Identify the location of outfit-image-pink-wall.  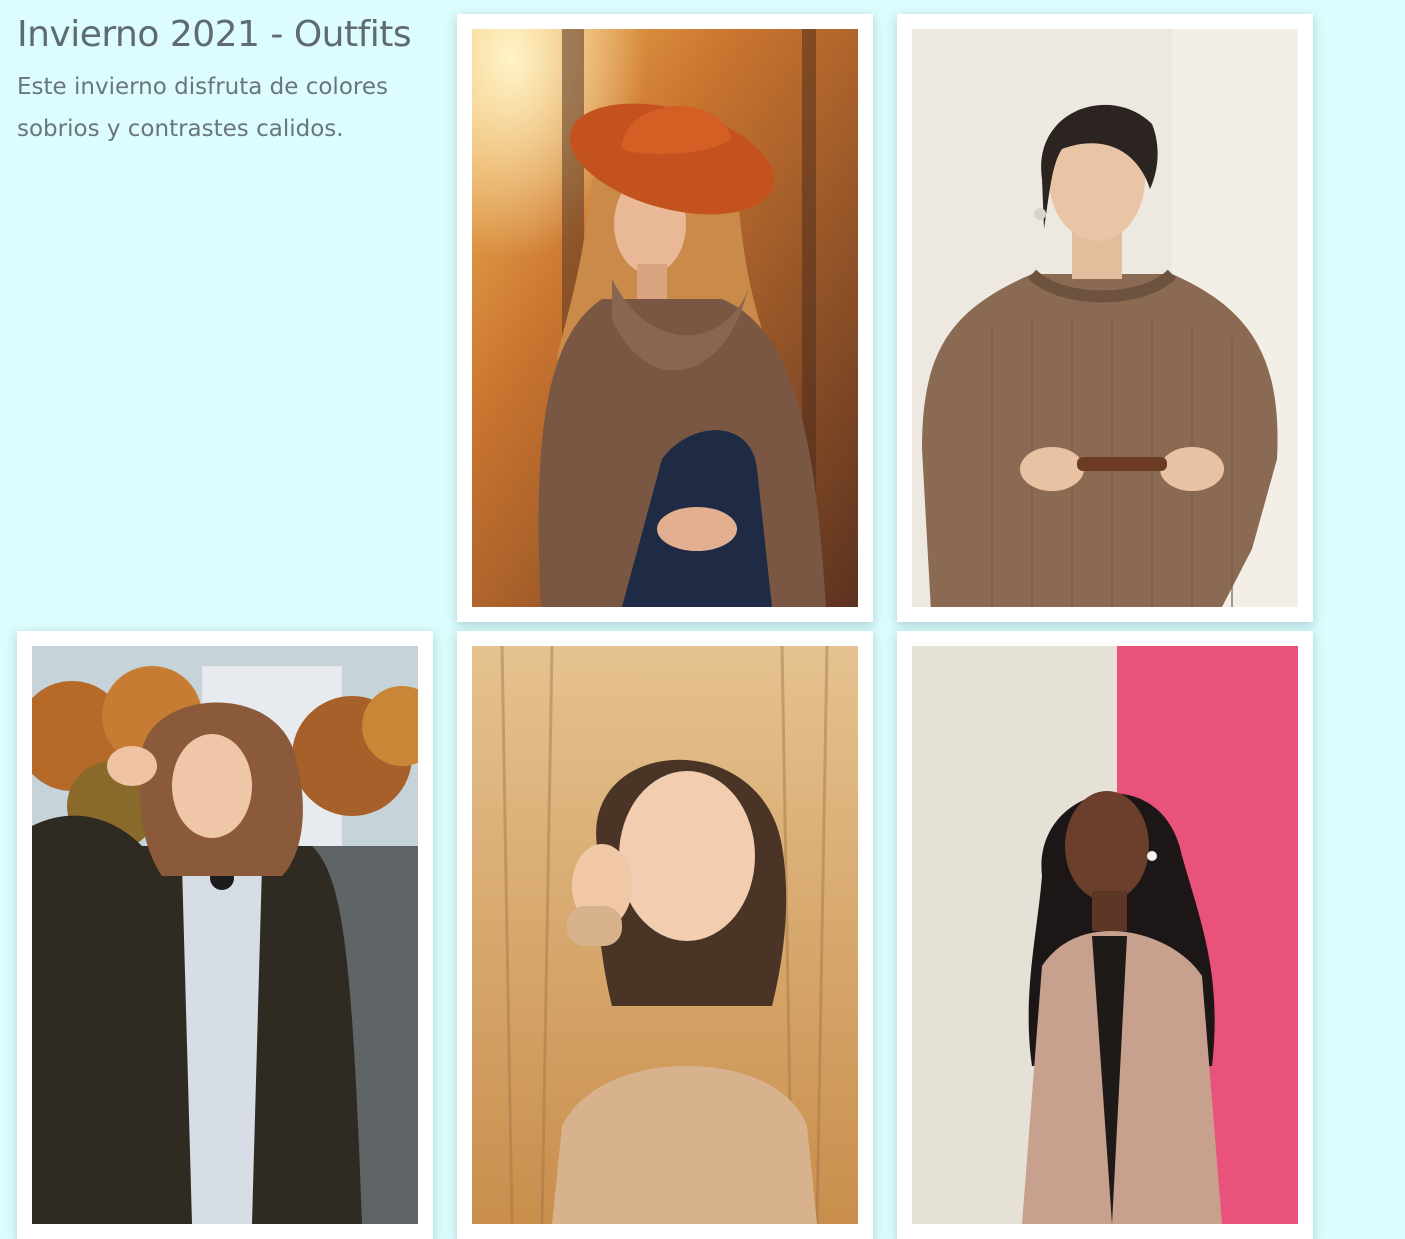
(1105, 935).